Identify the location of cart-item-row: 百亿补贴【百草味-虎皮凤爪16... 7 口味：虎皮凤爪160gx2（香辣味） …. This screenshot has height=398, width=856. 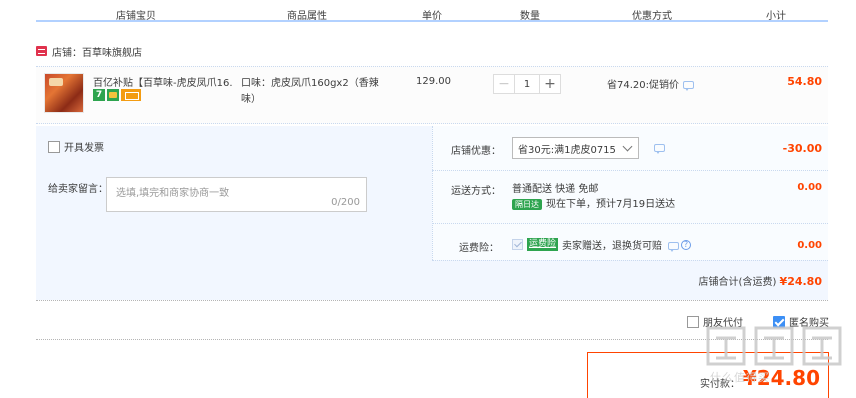
(432, 95).